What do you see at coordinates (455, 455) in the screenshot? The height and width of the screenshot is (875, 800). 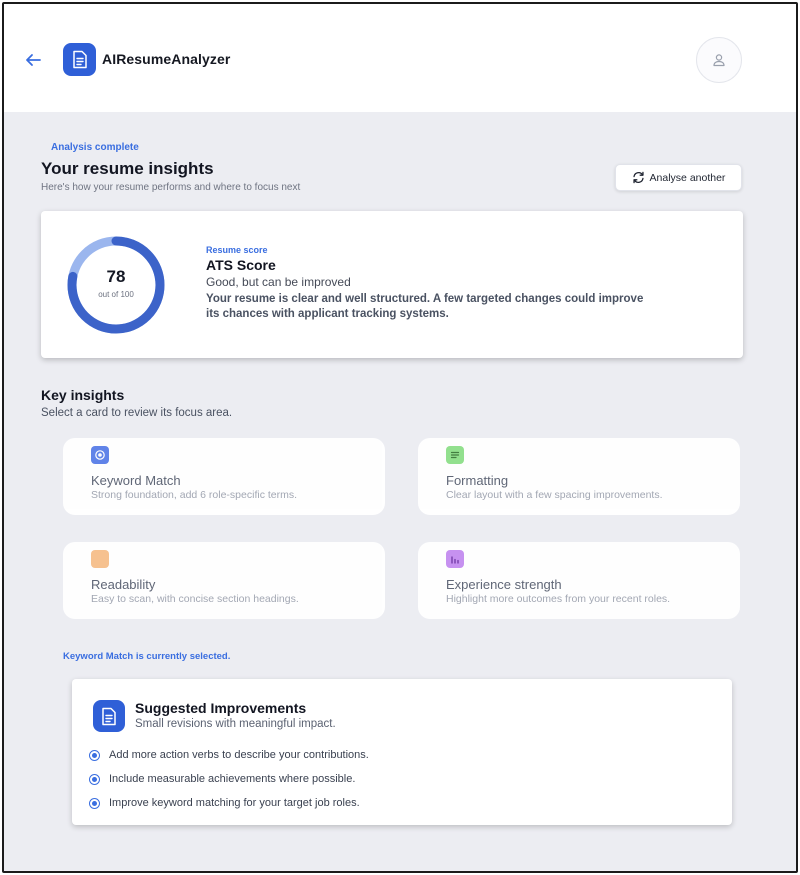 I see `layout-icon` at bounding box center [455, 455].